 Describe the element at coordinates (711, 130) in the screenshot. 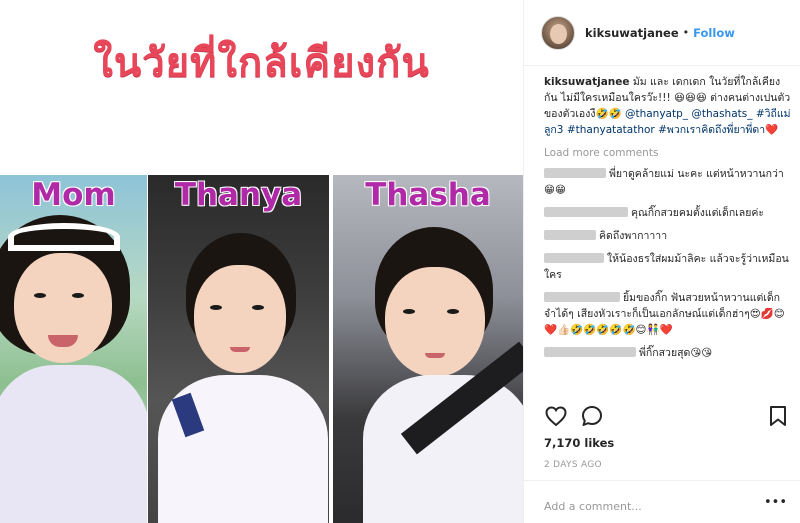

I see `hashtag-link: #พวกเราคิดถึงพี่ยาพี่ดา` at that location.